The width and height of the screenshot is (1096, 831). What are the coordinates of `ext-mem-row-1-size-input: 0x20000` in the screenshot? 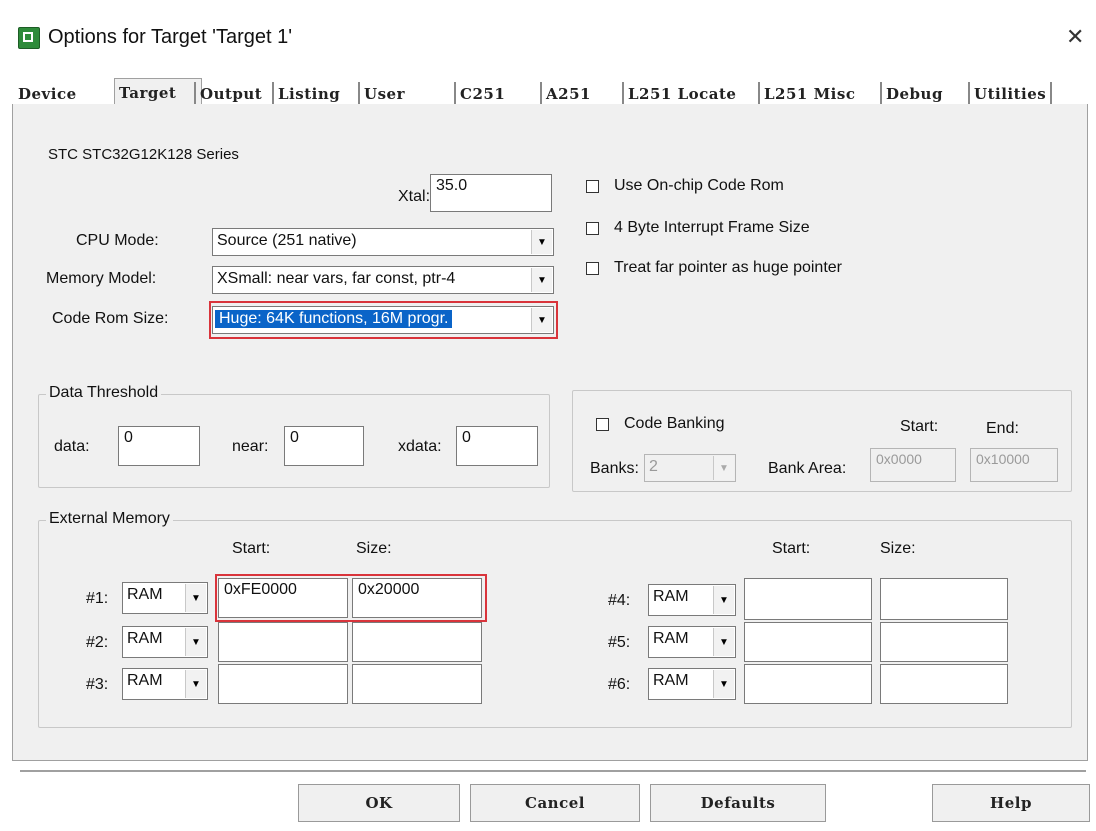 It's located at (417, 598).